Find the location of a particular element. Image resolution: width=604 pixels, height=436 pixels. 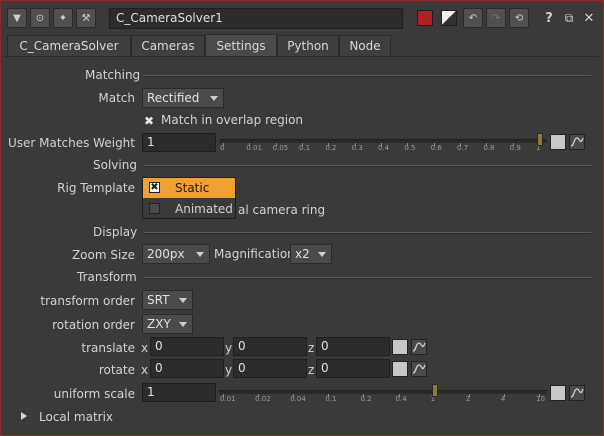

slider-track is located at coordinates (383, 392).